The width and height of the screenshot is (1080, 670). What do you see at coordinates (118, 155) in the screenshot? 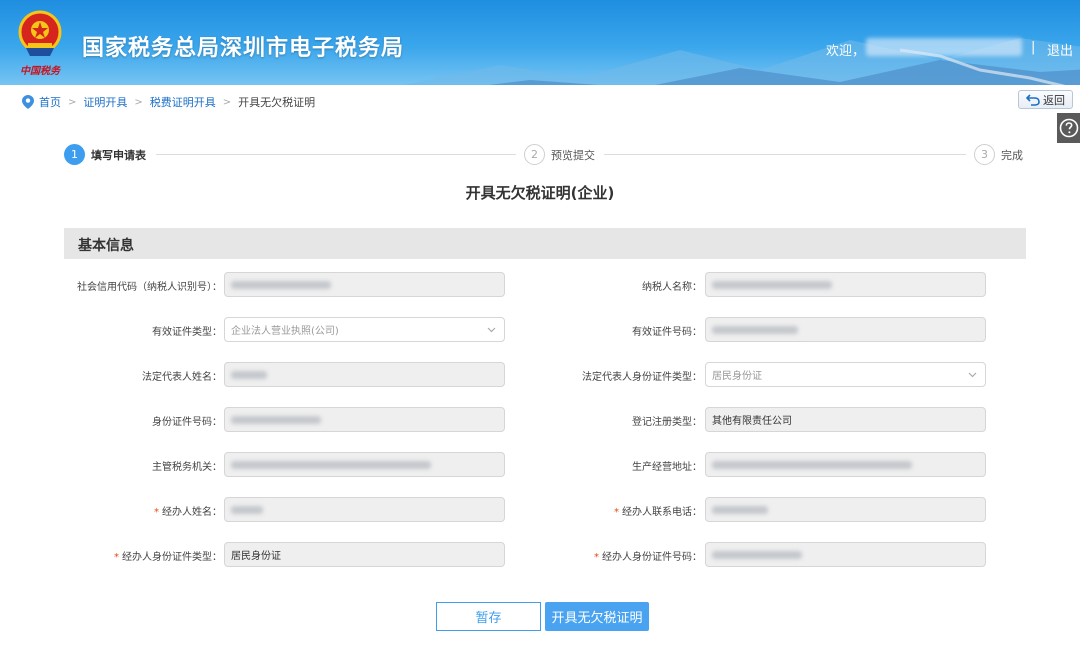
I see `step-1-label: 填写申请表` at bounding box center [118, 155].